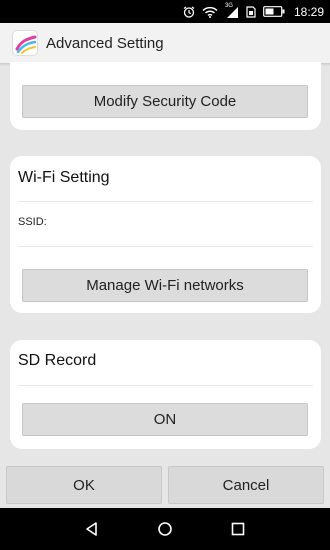 This screenshot has height=550, width=330. I want to click on sim-icon, so click(251, 11).